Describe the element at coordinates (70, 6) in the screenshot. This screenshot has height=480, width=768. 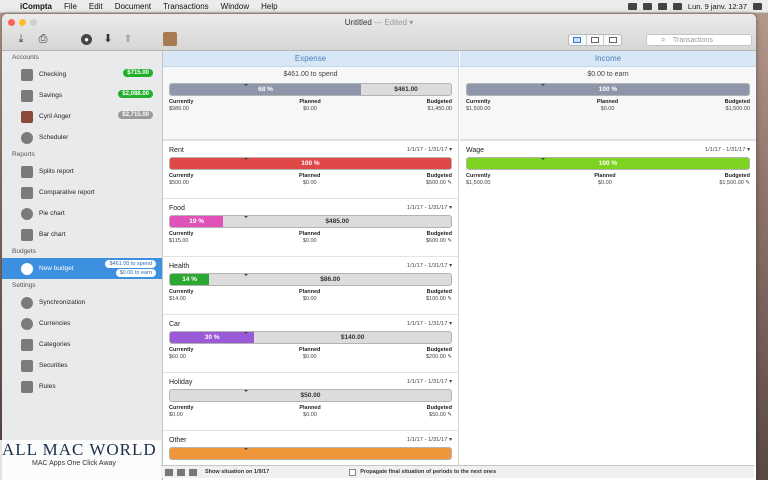
I see `menu-file: File` at that location.